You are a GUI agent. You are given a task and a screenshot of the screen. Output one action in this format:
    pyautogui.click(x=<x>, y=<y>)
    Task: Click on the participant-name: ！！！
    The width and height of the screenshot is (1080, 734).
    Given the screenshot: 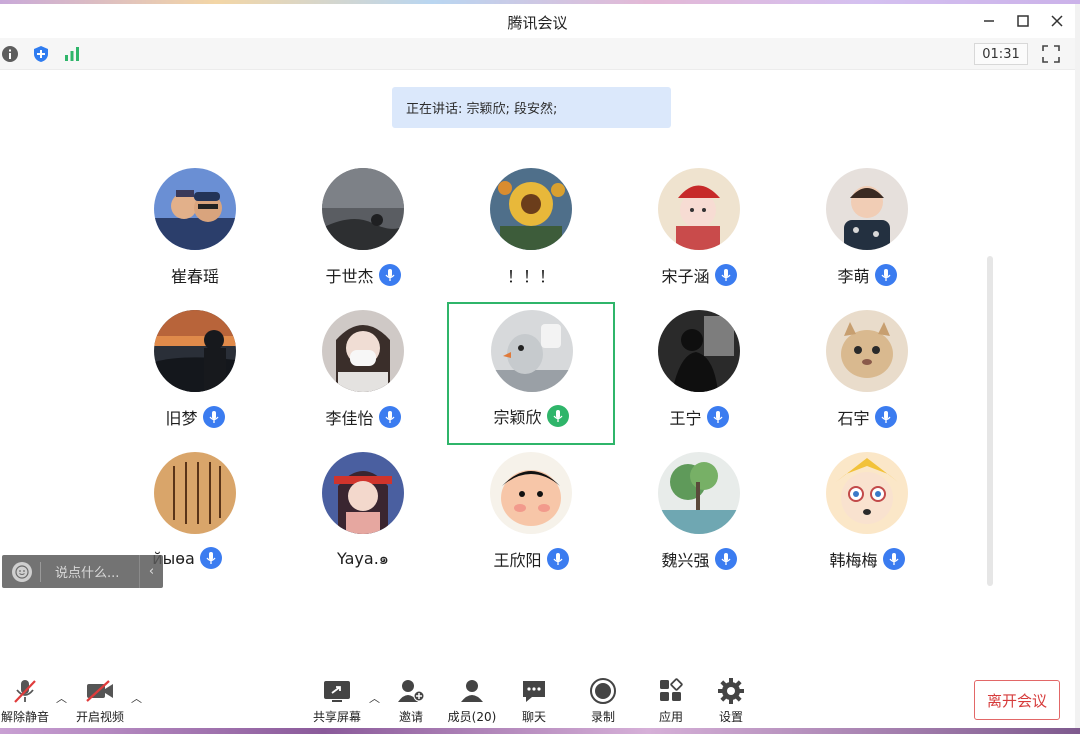 What is the action you would take?
    pyautogui.click(x=530, y=276)
    